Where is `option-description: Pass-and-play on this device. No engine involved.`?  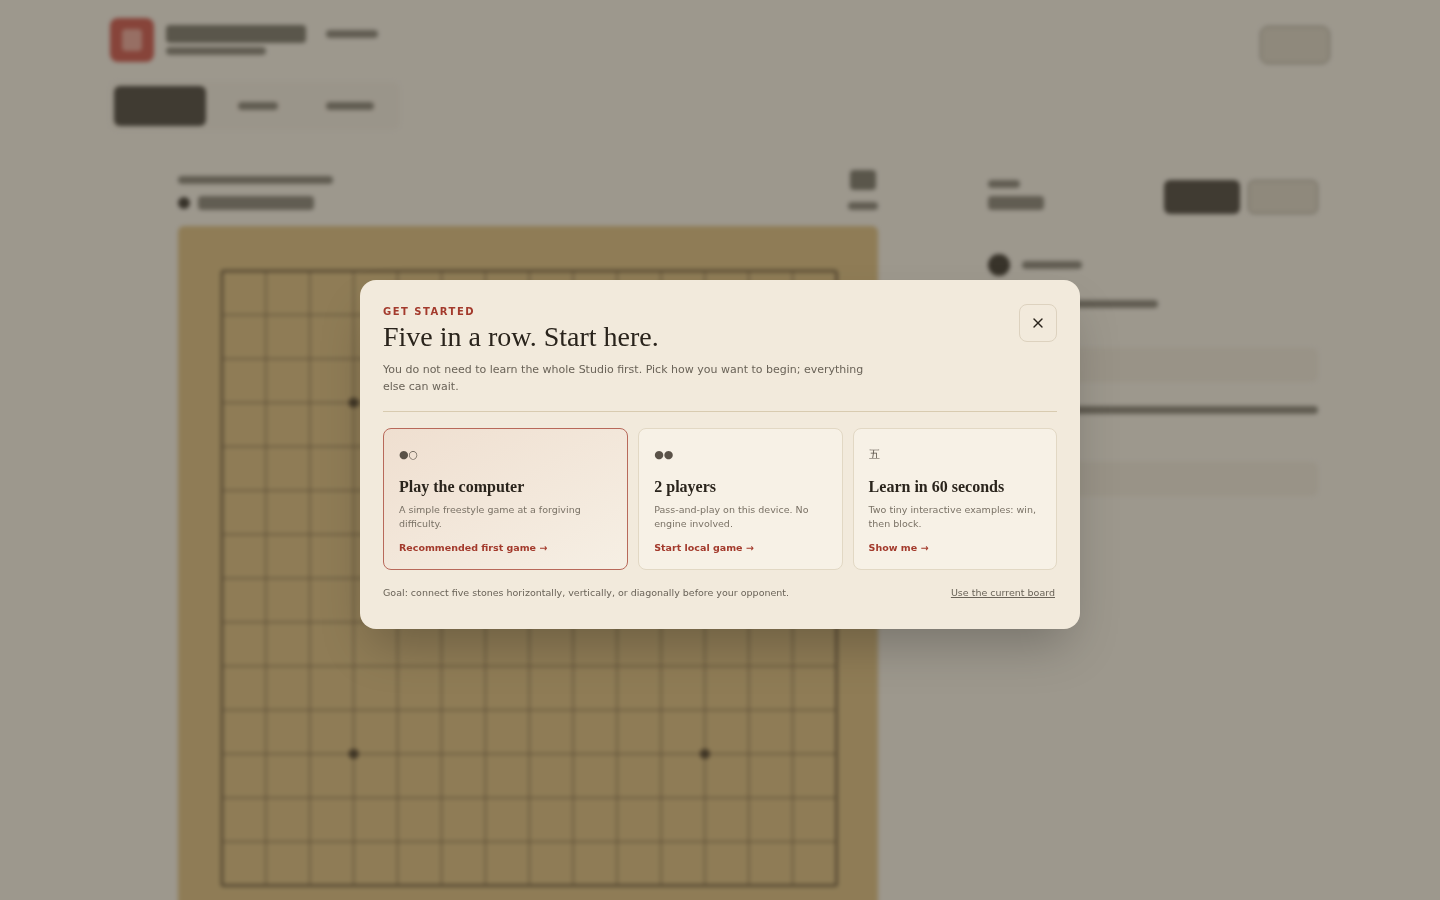 option-description: Pass-and-play on this device. No engine involved. is located at coordinates (732, 517).